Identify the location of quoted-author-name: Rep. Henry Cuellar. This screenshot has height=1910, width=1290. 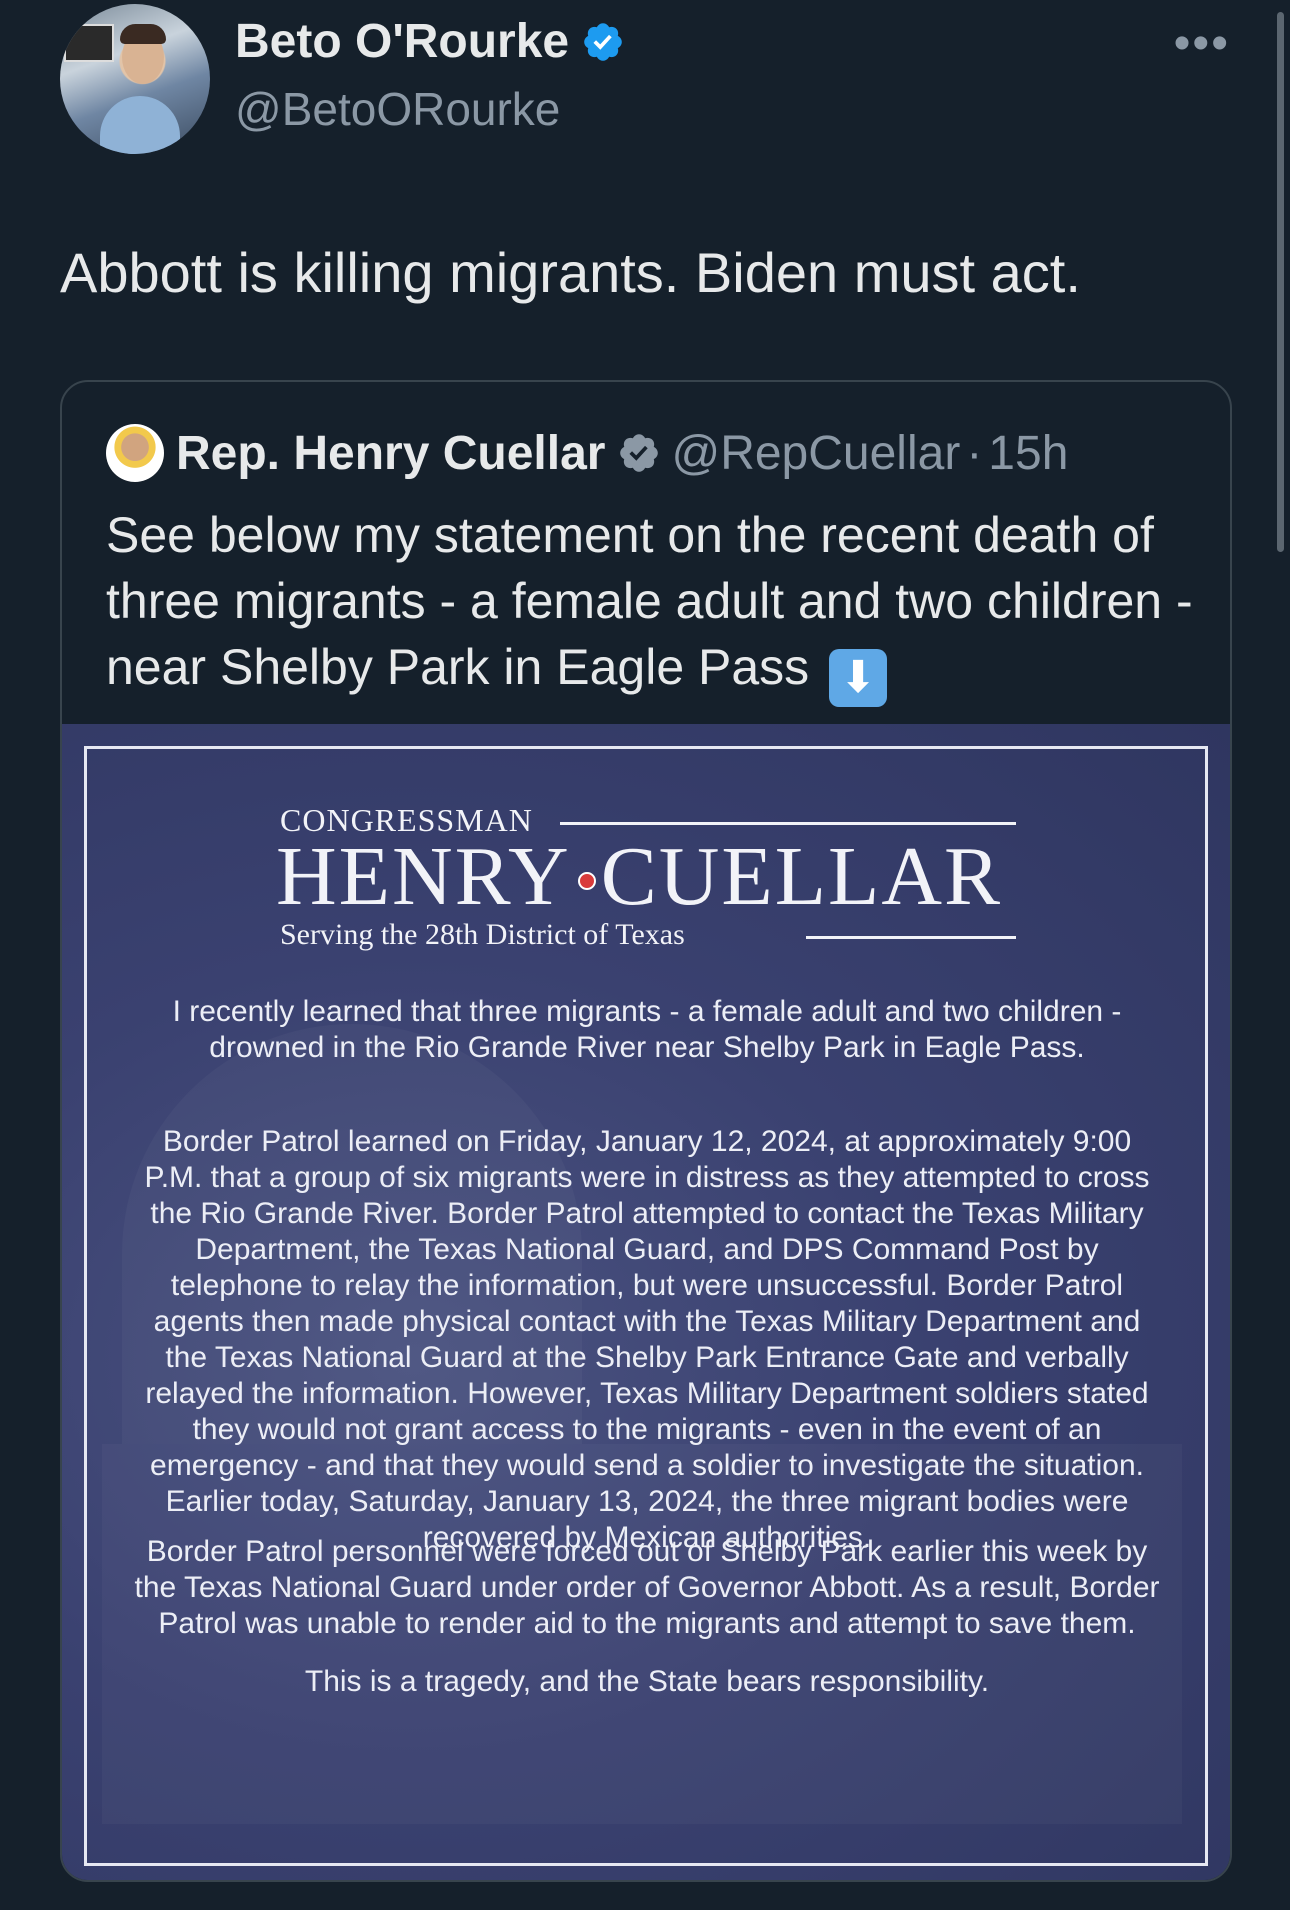
(390, 453).